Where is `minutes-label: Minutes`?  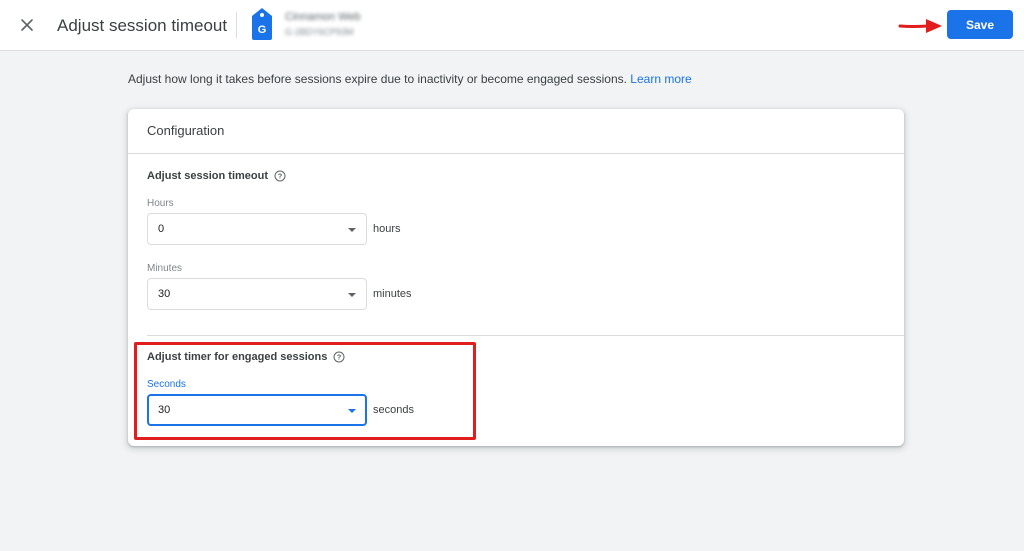
minutes-label: Minutes is located at coordinates (165, 268).